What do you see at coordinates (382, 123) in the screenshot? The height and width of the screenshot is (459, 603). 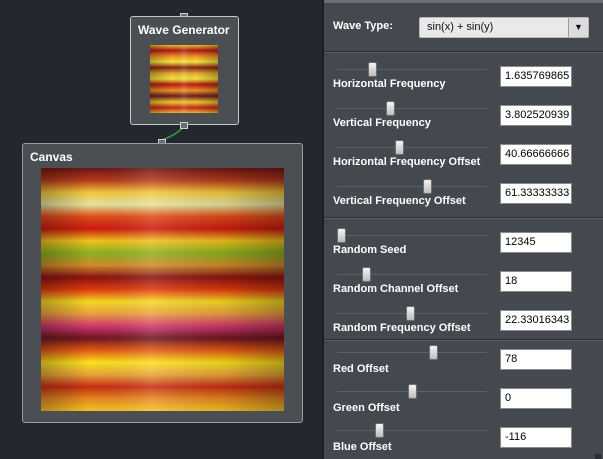 I see `vertical-frequency-label: Vertical Frequency` at bounding box center [382, 123].